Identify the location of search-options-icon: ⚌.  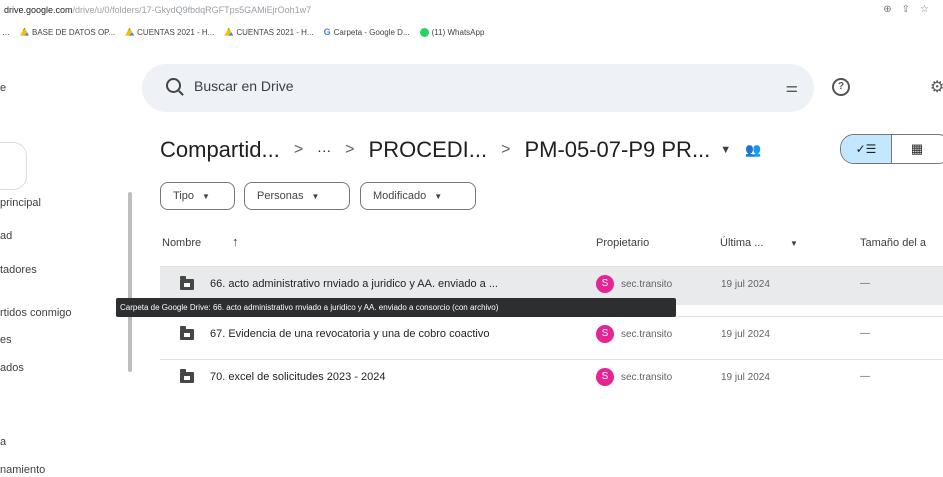
(791, 87).